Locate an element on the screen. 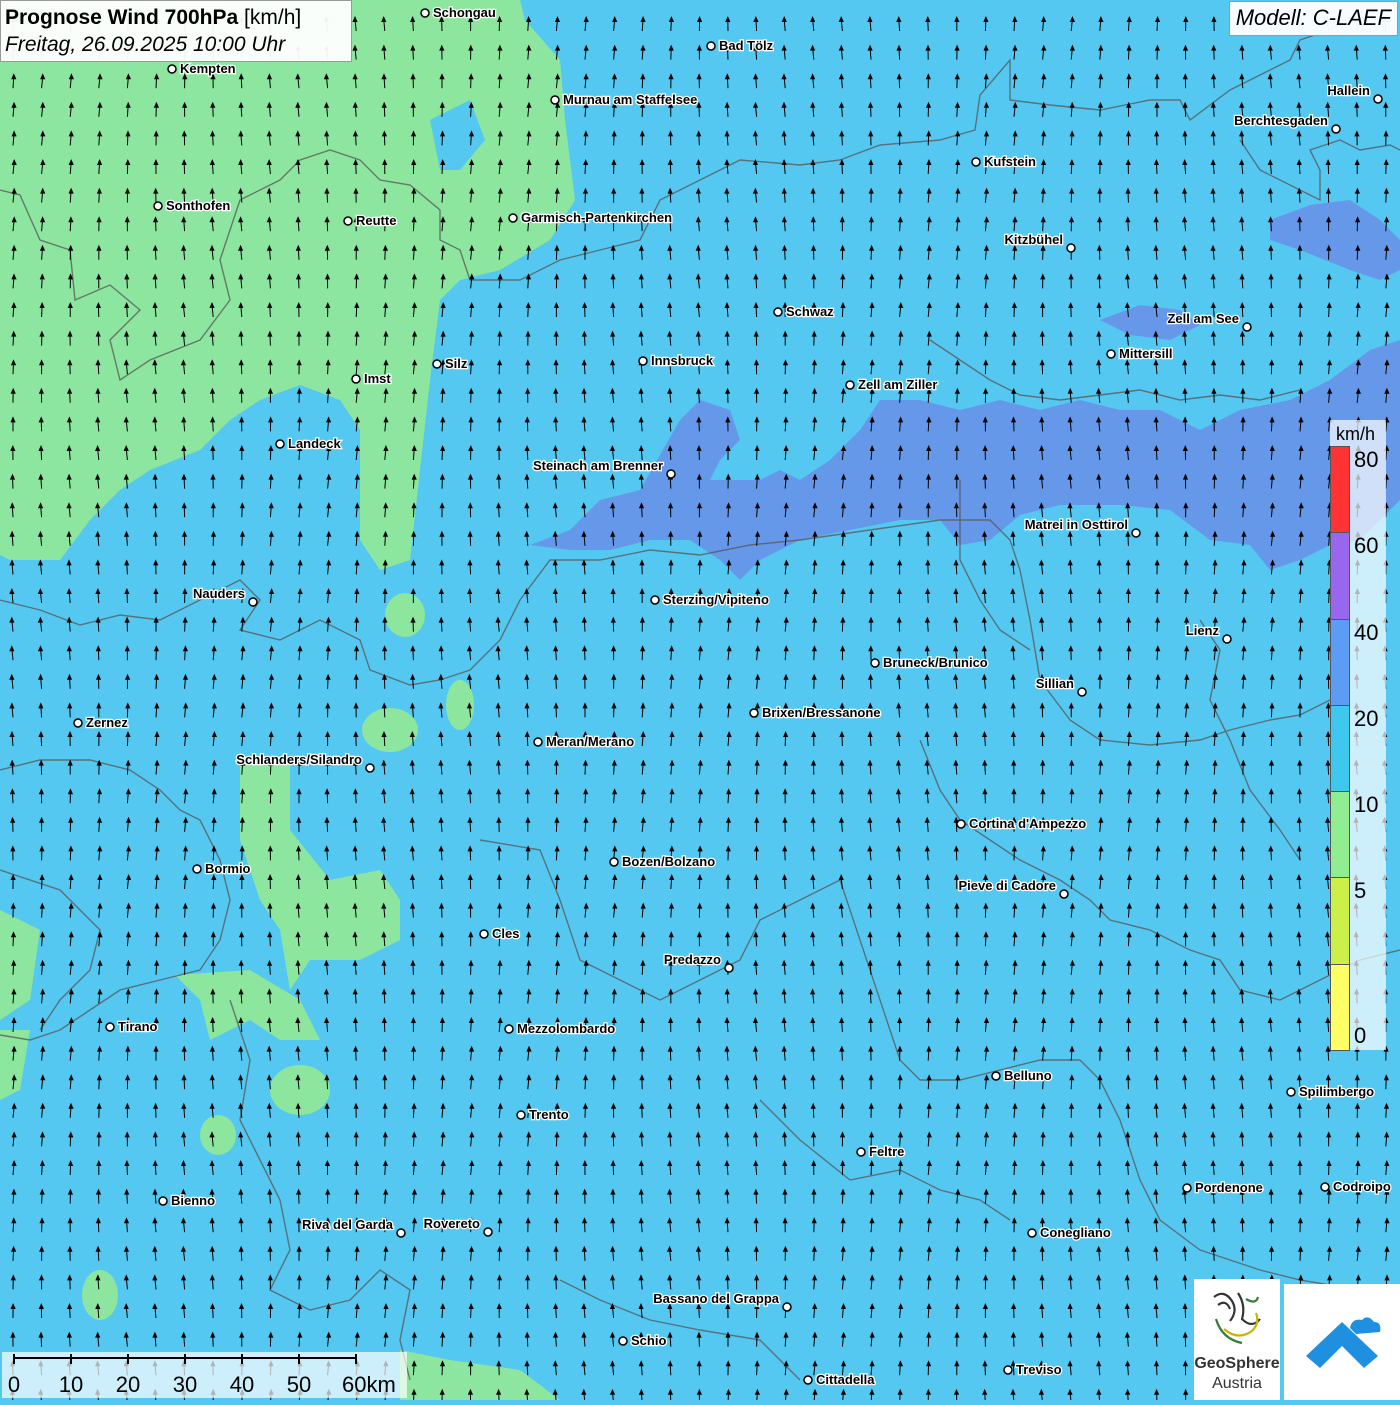  legend-tick-label: 60 is located at coordinates (1366, 546).